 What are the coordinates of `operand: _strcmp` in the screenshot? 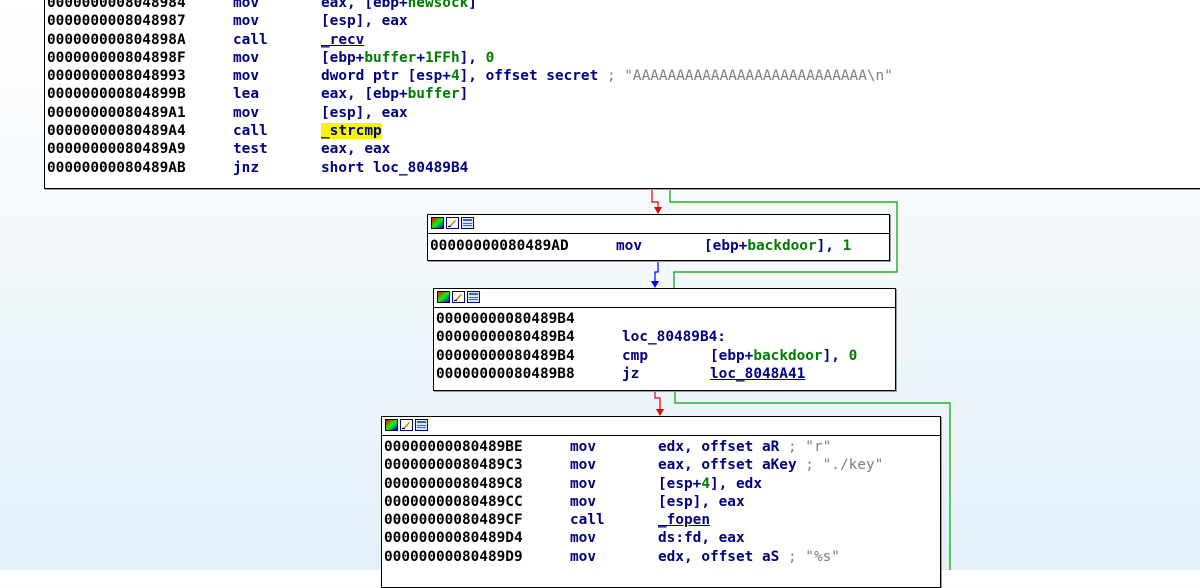 It's located at (351, 131).